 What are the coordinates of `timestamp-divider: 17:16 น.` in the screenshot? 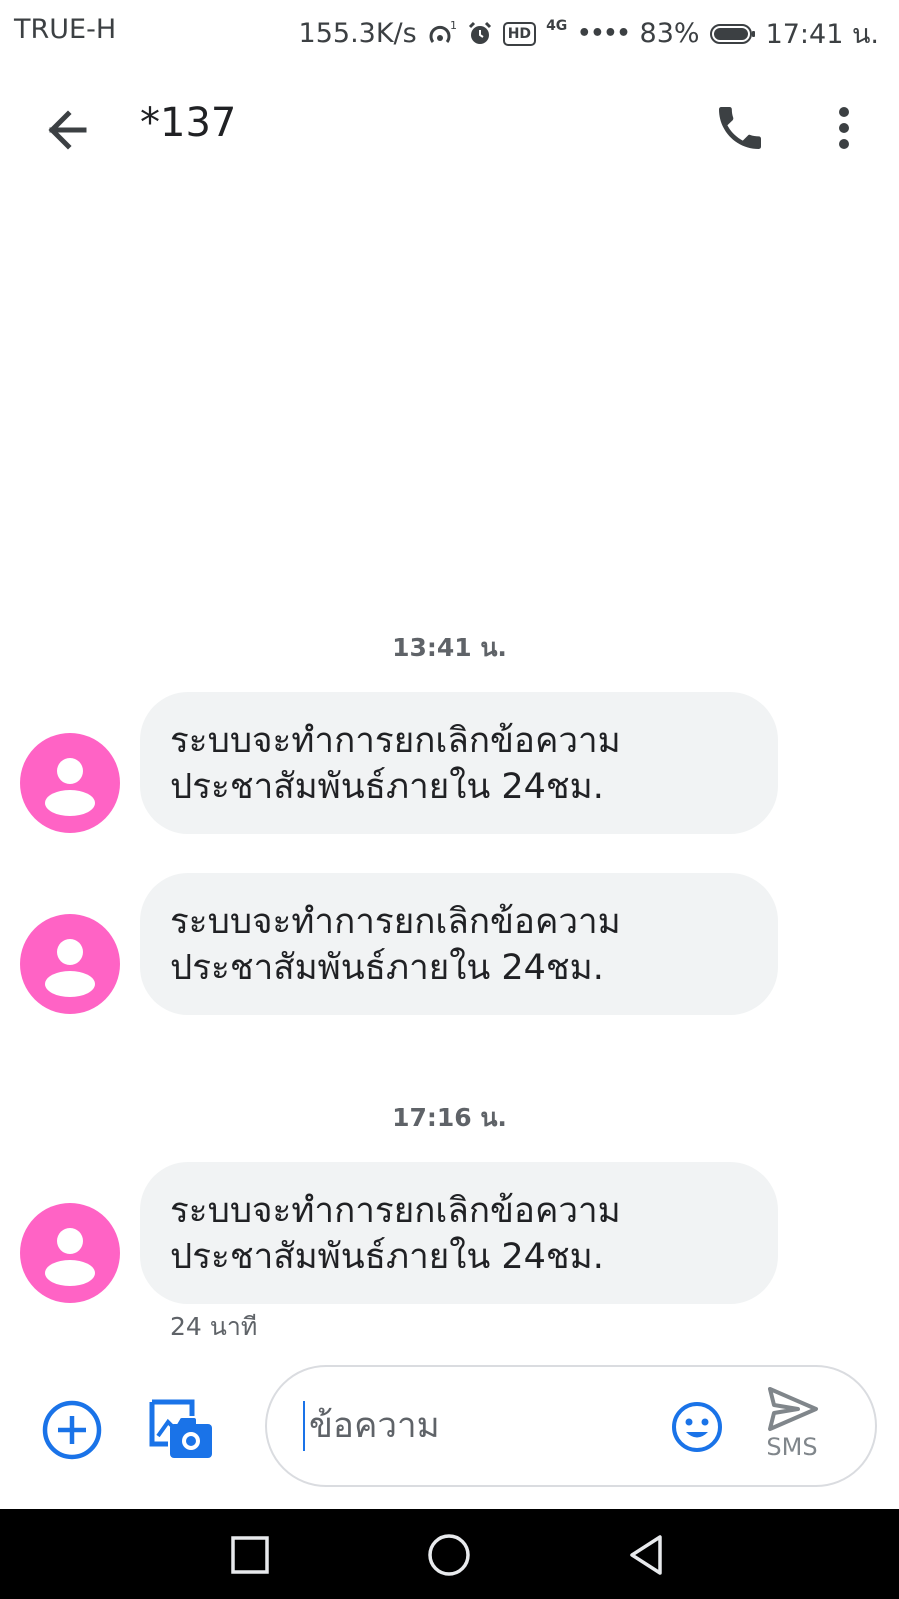 It's located at (449, 1117).